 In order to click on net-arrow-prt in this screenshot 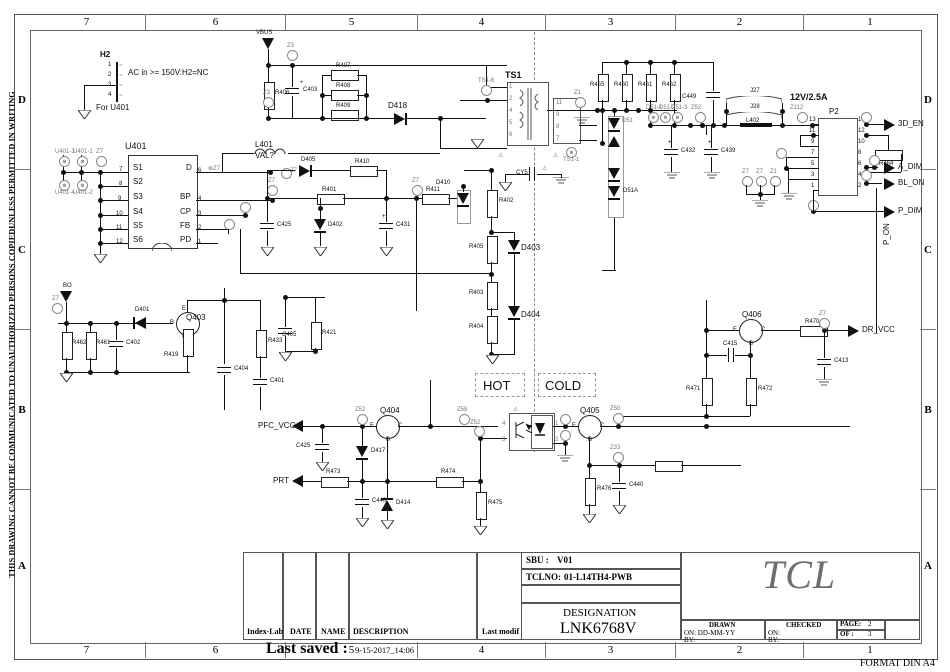, I will do `click(297, 481)`.